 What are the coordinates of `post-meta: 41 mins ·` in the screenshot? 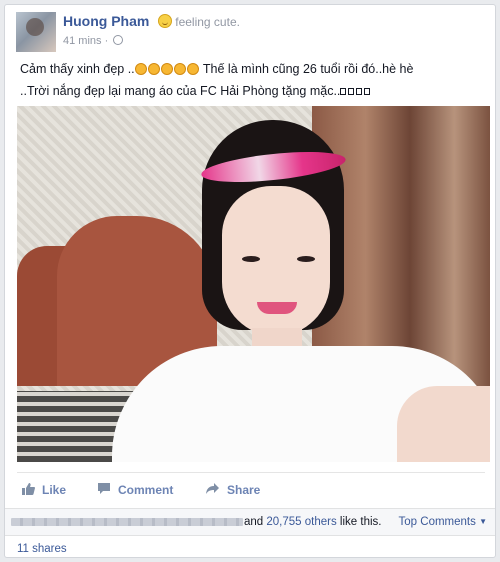 It's located at (93, 41).